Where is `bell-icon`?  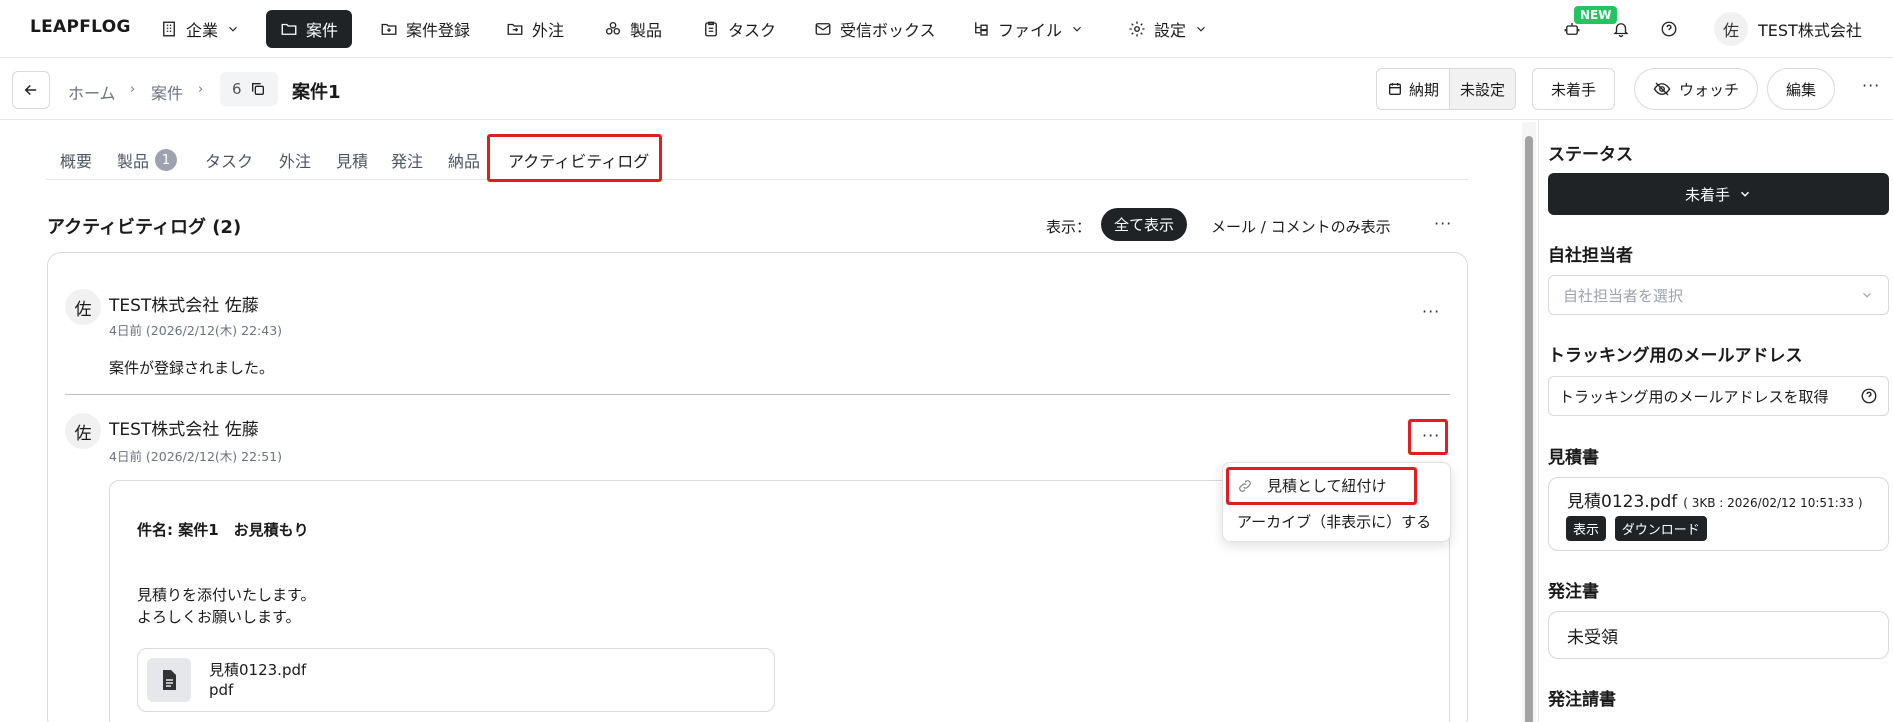
bell-icon is located at coordinates (1621, 30).